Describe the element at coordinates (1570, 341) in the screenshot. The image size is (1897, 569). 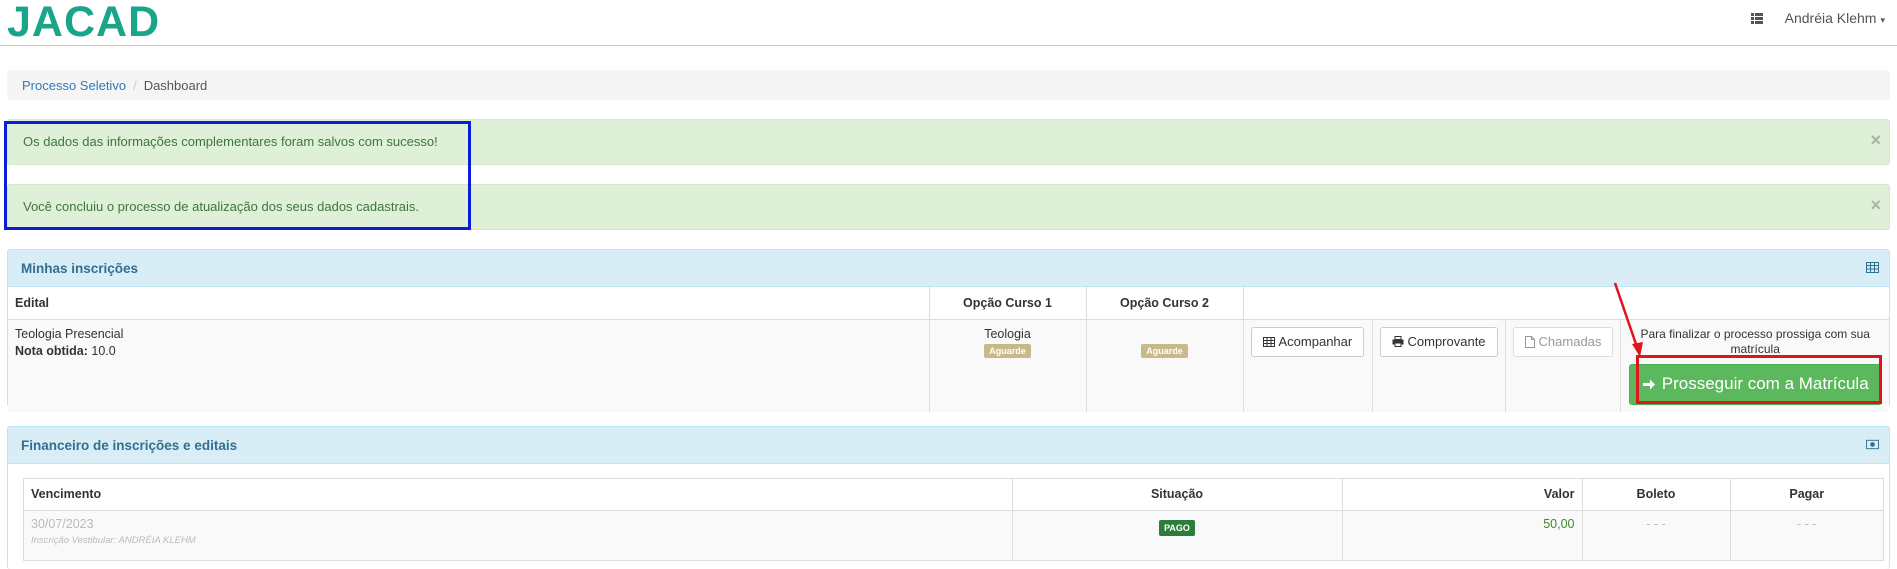
I see `chamadas-label: Chamadas` at that location.